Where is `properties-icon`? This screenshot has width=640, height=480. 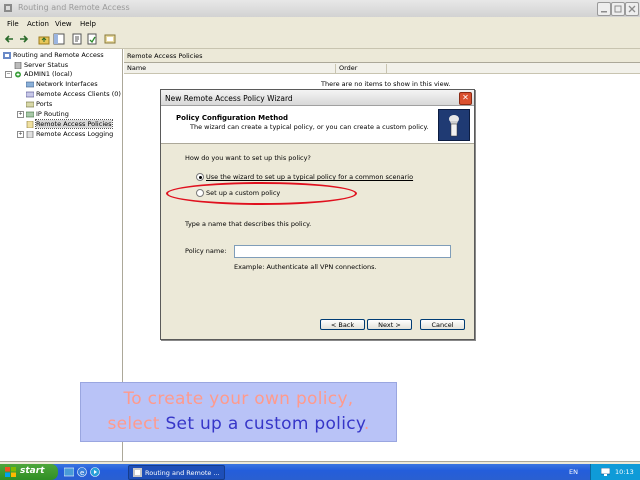 properties-icon is located at coordinates (77, 39).